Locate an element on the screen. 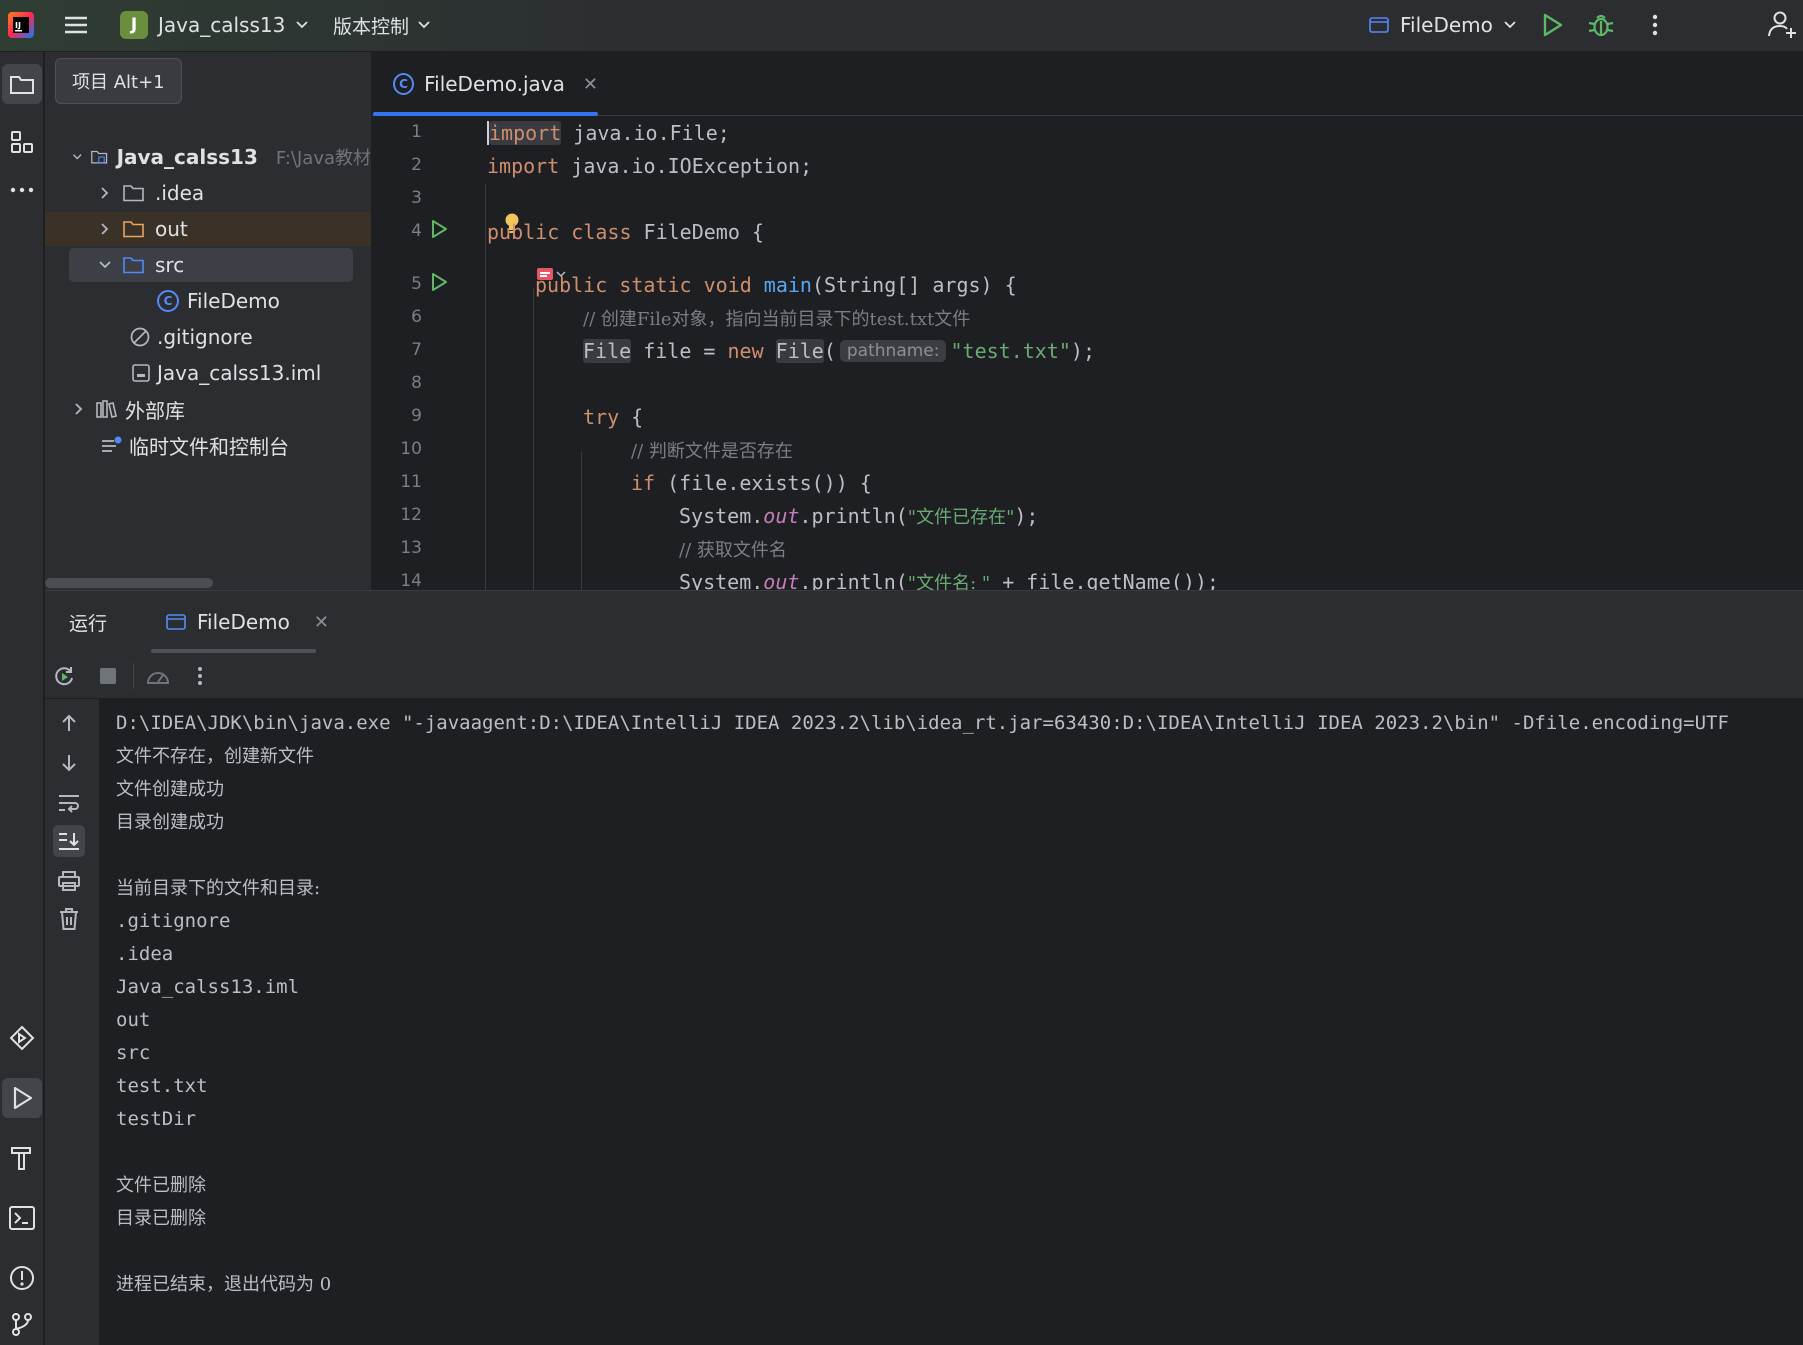  code-line-13: // 获取文件名 is located at coordinates (733, 548).